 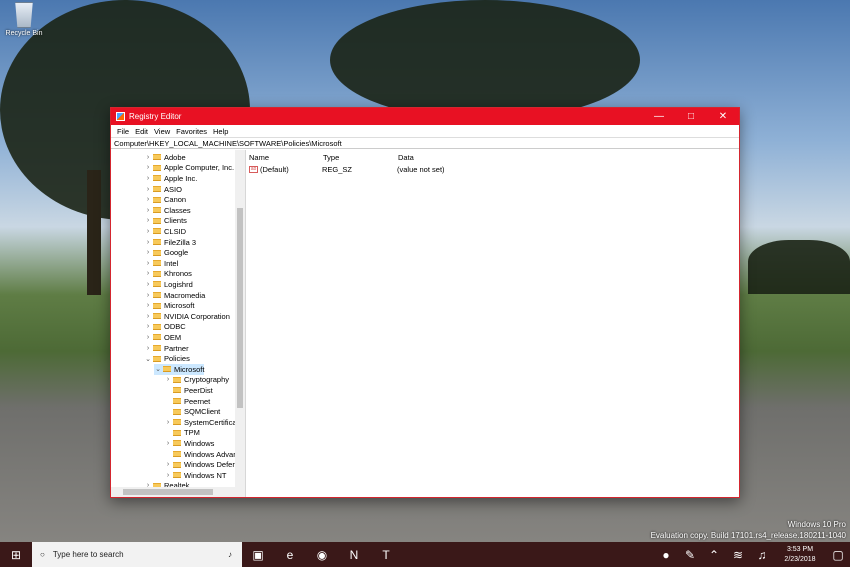 What do you see at coordinates (171, 178) in the screenshot?
I see `tree-node: › Apple Inc.` at bounding box center [171, 178].